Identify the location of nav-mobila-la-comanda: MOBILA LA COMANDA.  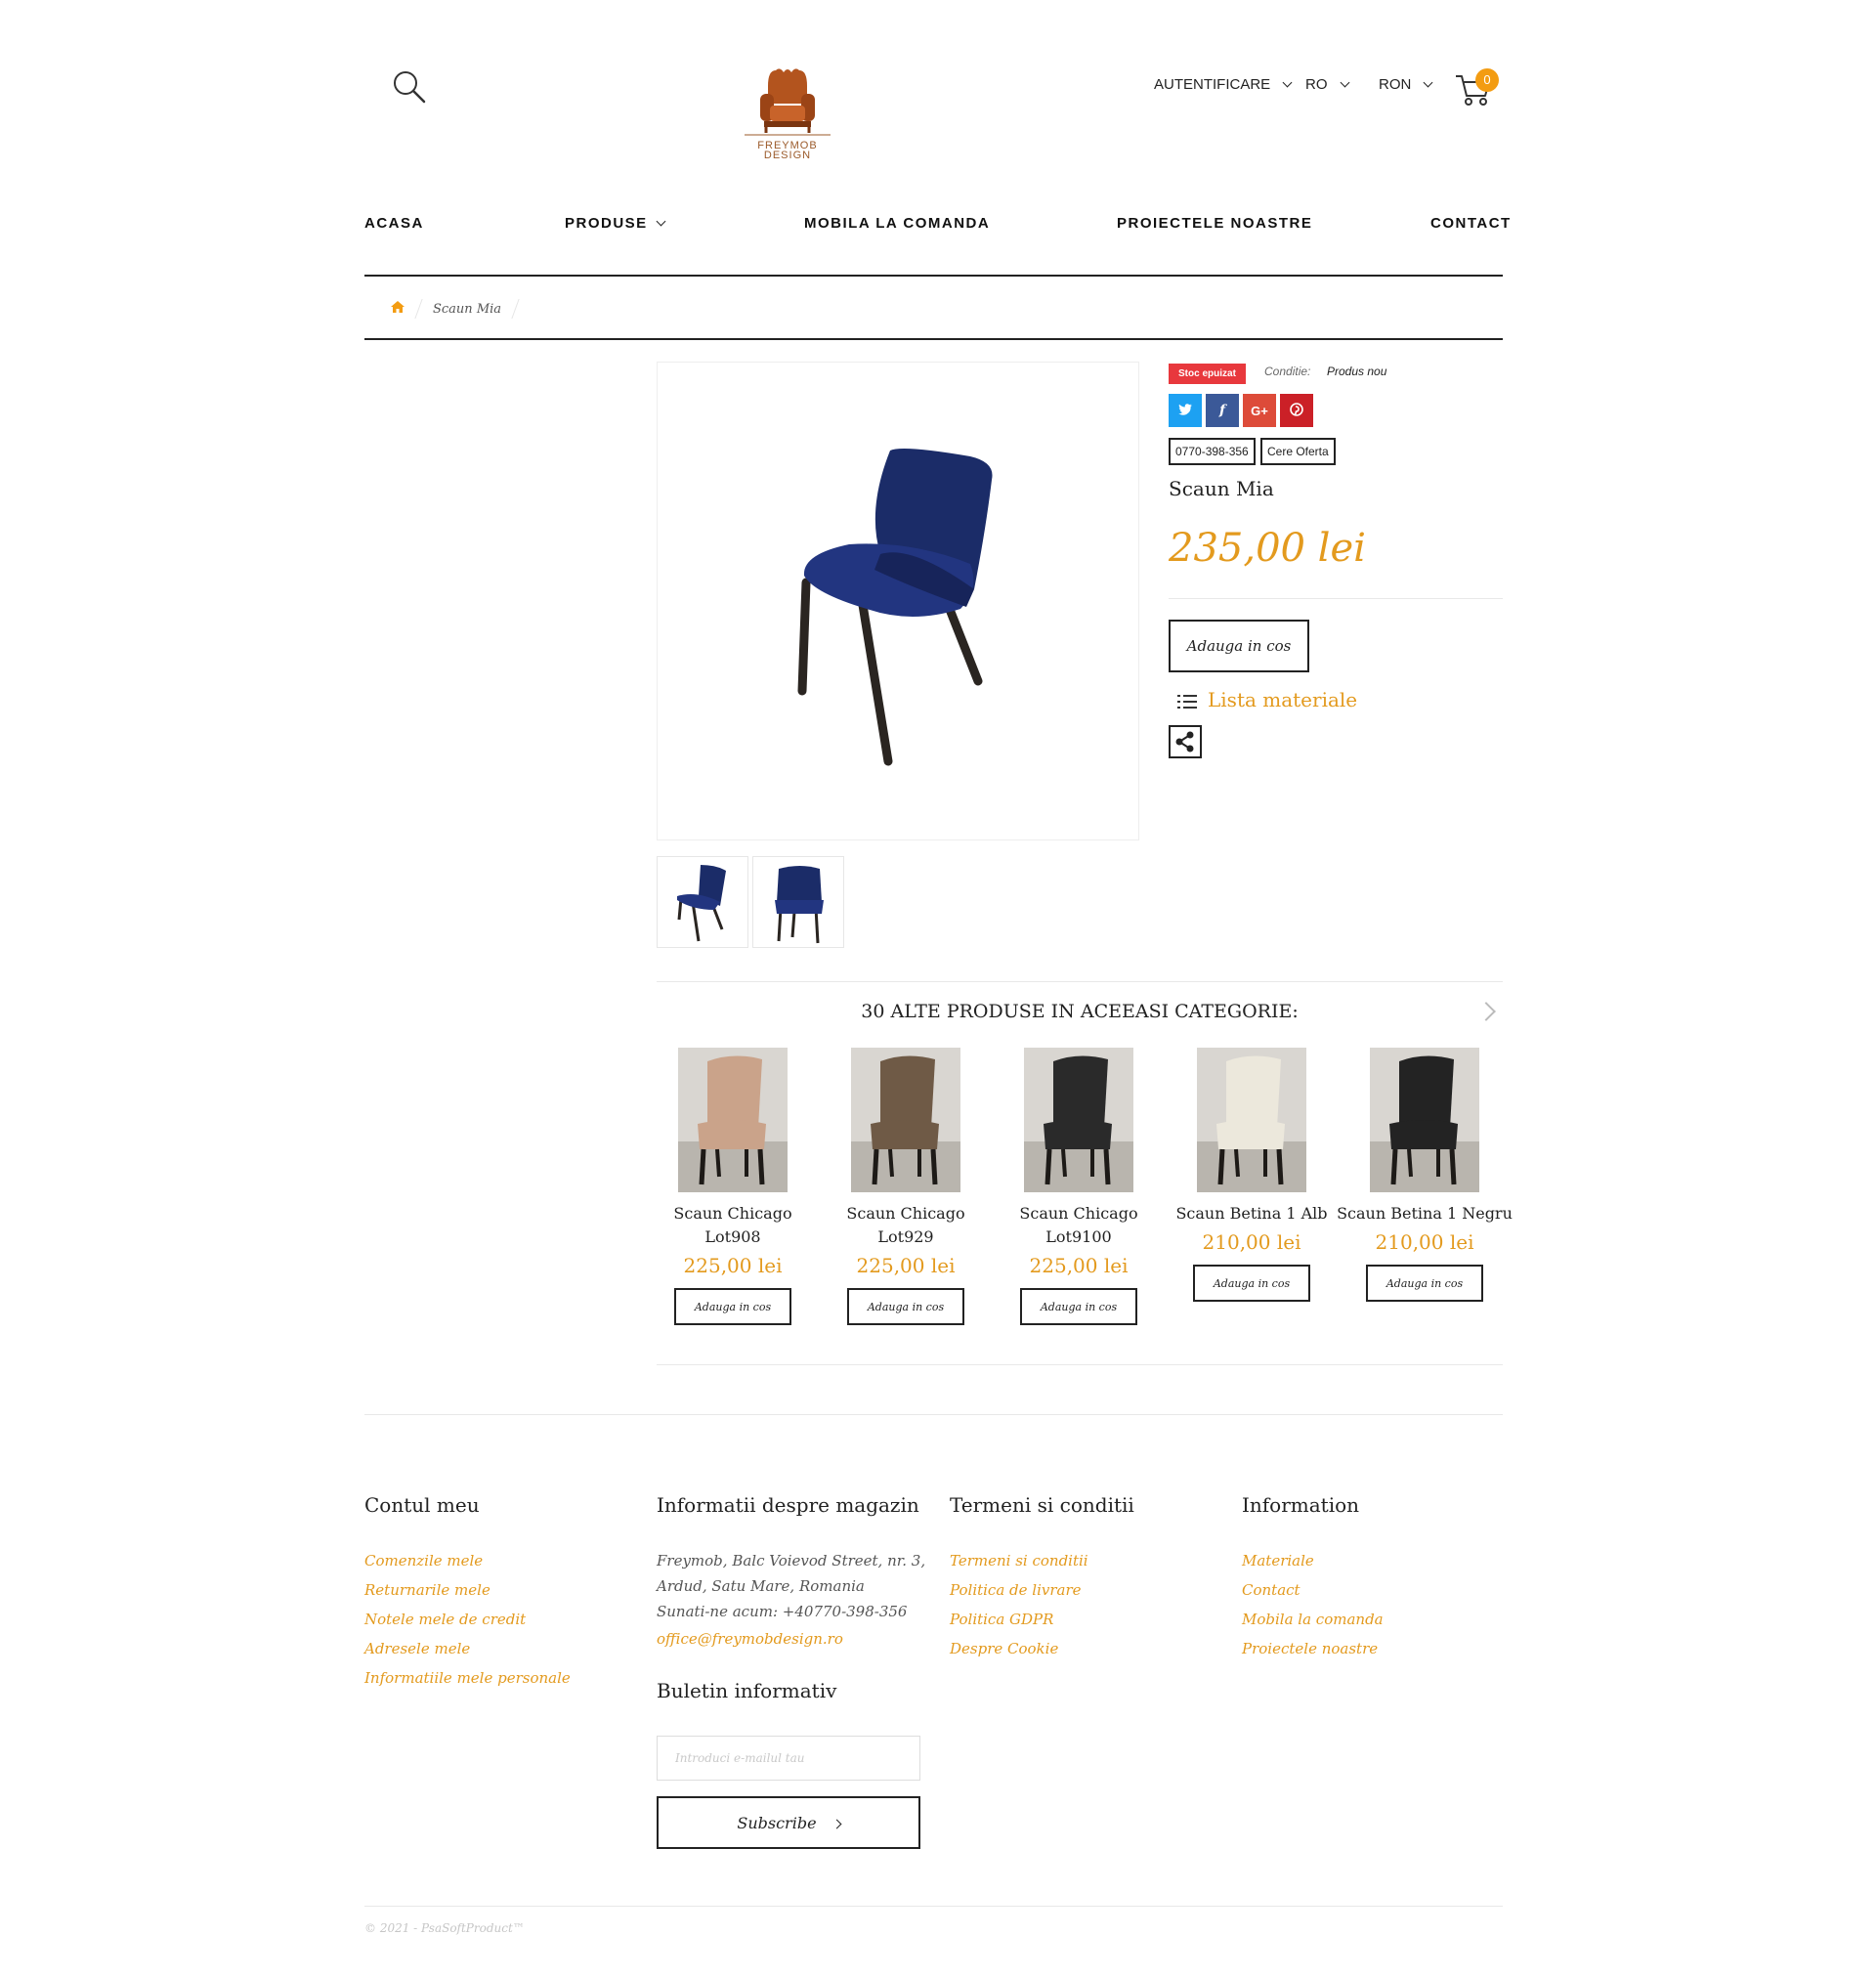
(897, 224).